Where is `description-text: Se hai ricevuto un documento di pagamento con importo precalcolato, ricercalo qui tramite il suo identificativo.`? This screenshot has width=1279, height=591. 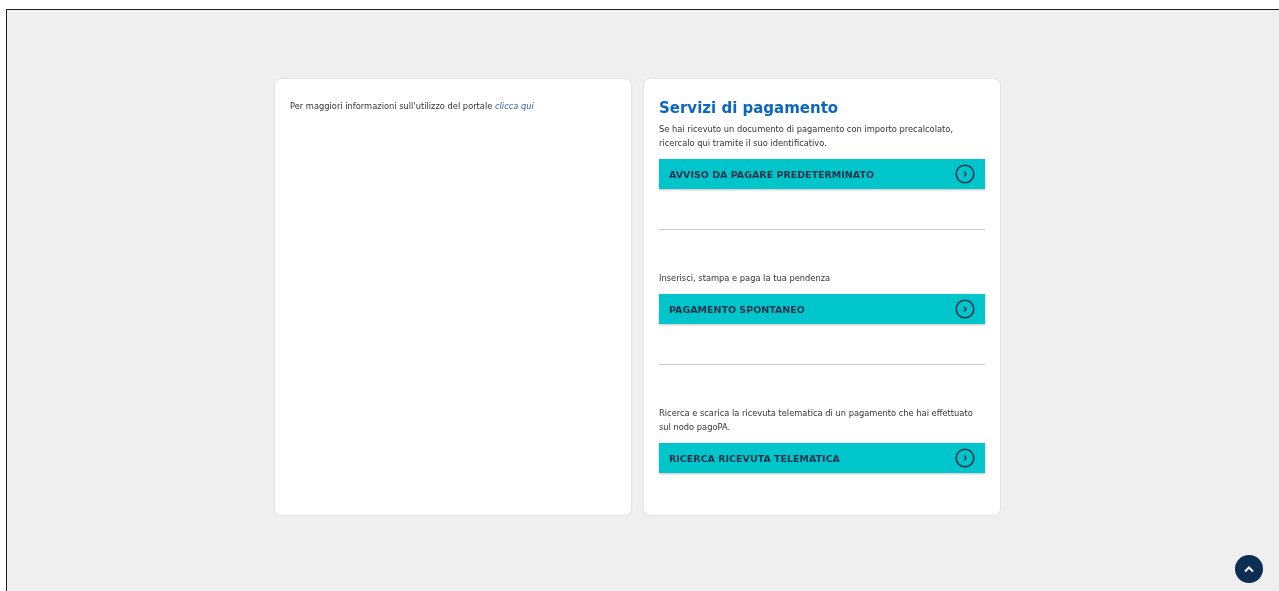 description-text: Se hai ricevuto un documento di pagamento con importo precalcolato, ricercalo qui tramite il suo identificativo. is located at coordinates (807, 136).